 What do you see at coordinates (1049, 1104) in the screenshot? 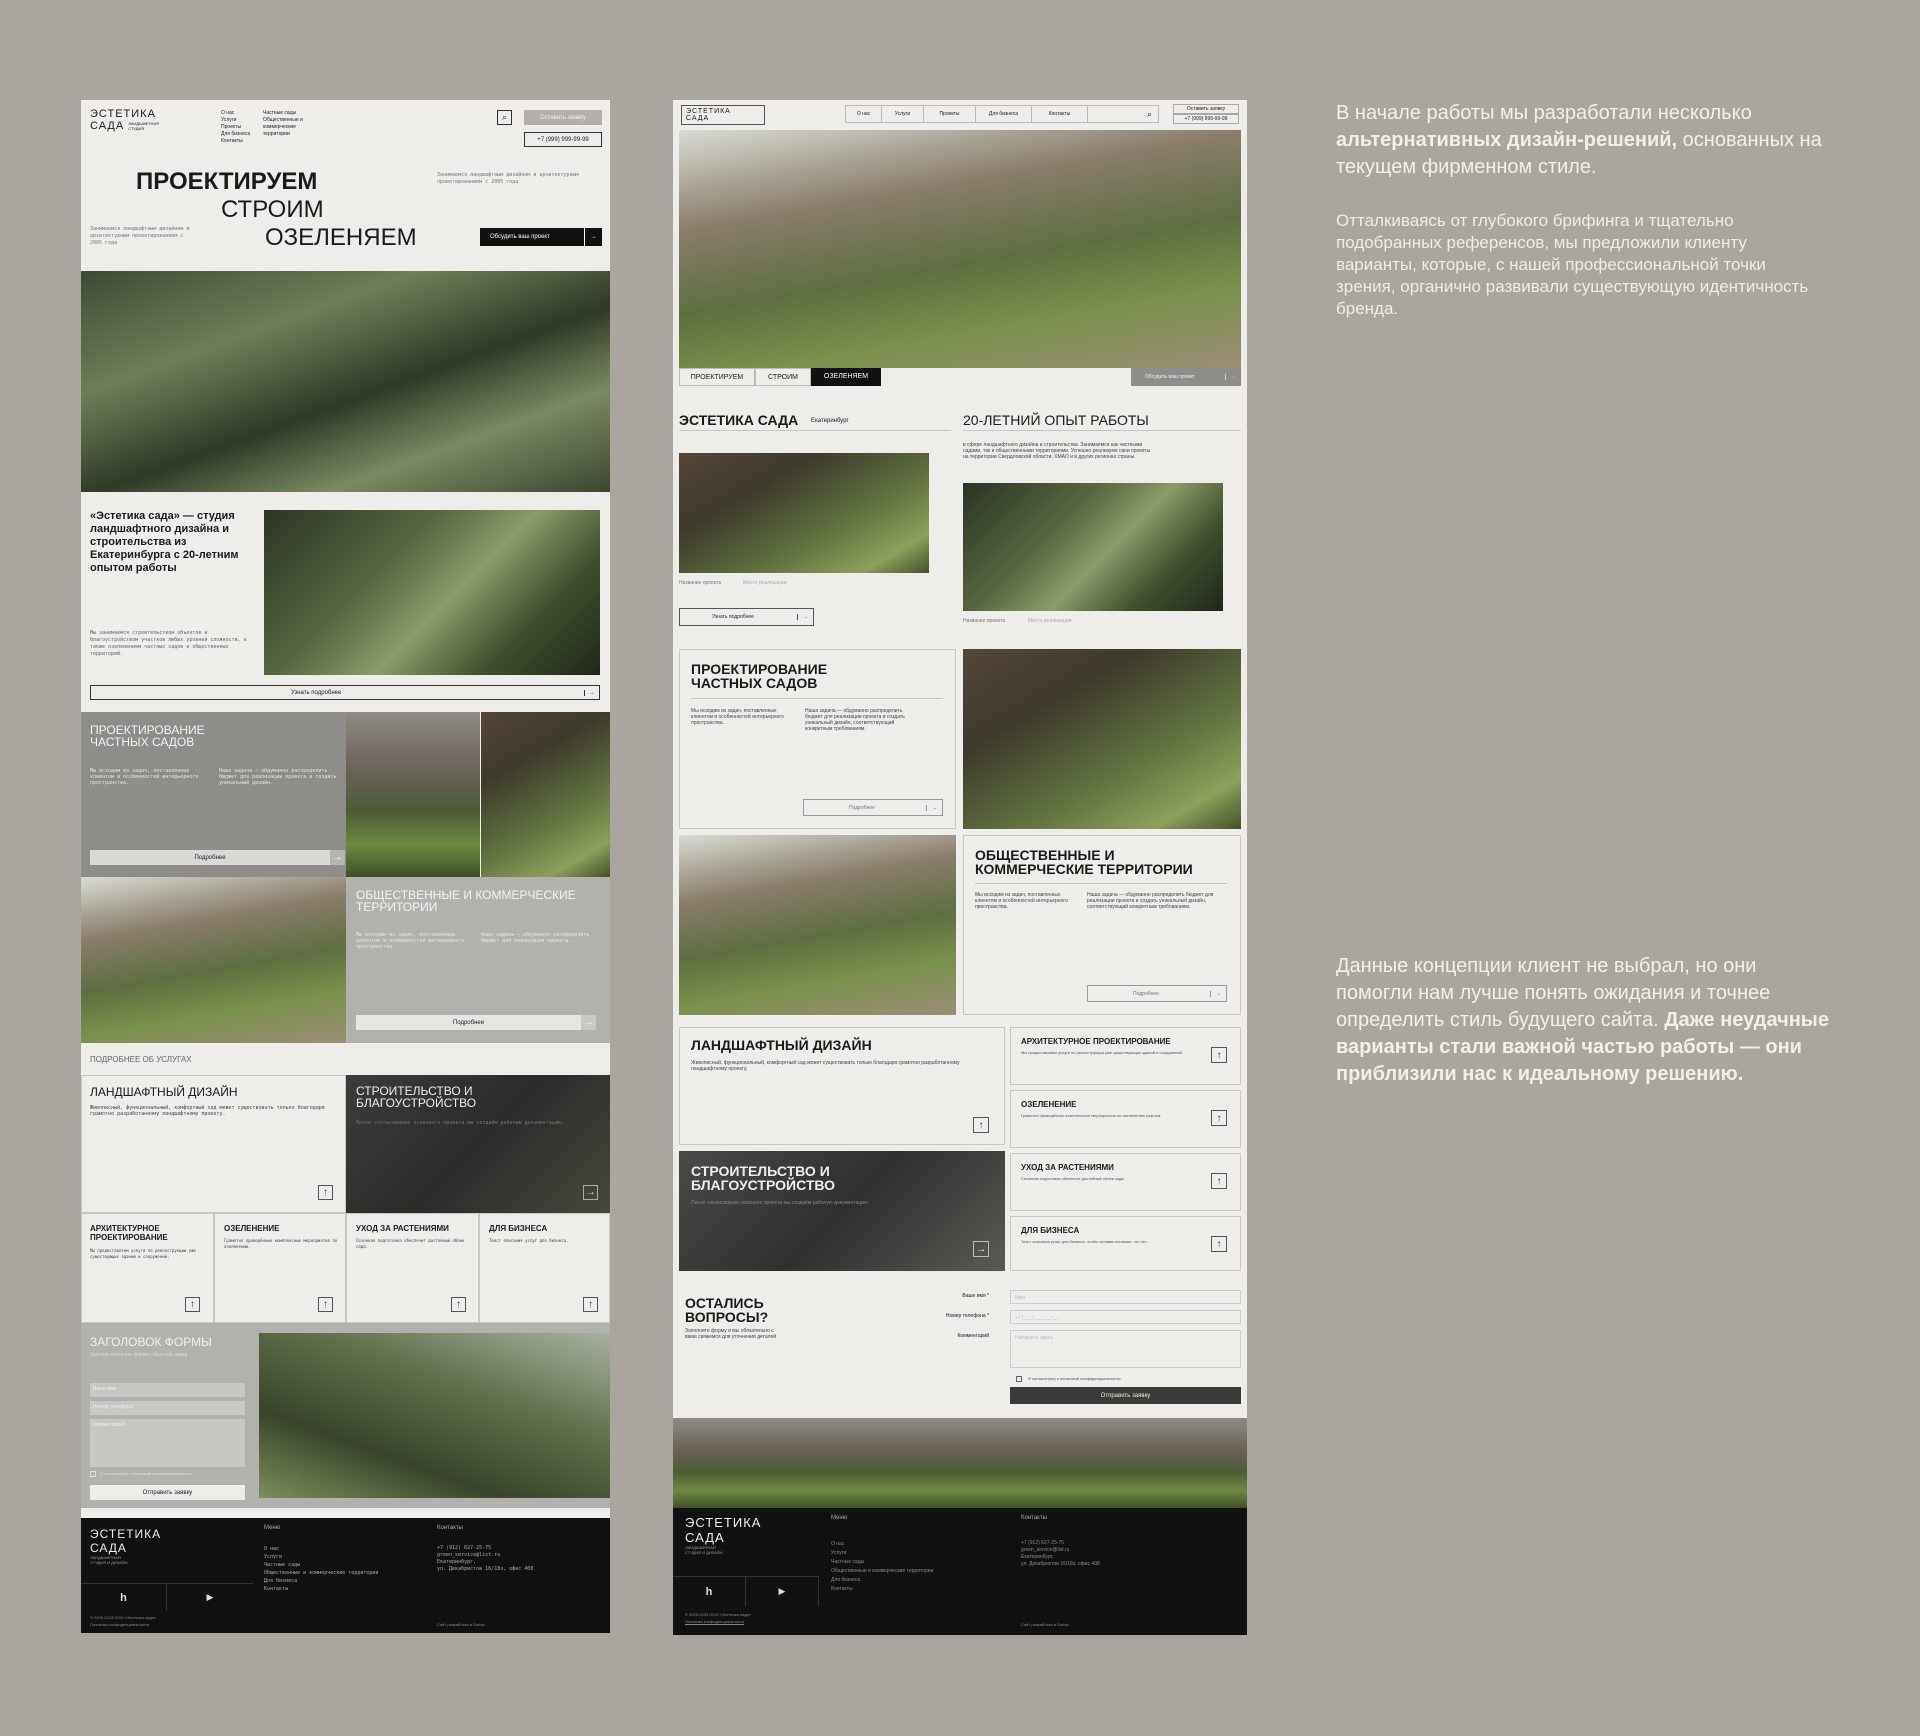
I see `mid-service-title: ОЗЕЛЕНЕНИЕ` at bounding box center [1049, 1104].